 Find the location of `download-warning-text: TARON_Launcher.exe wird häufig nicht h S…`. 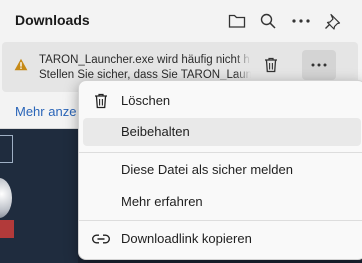

download-warning-text: TARON_Launcher.exe wird häufig nicht h S… is located at coordinates (145, 68).